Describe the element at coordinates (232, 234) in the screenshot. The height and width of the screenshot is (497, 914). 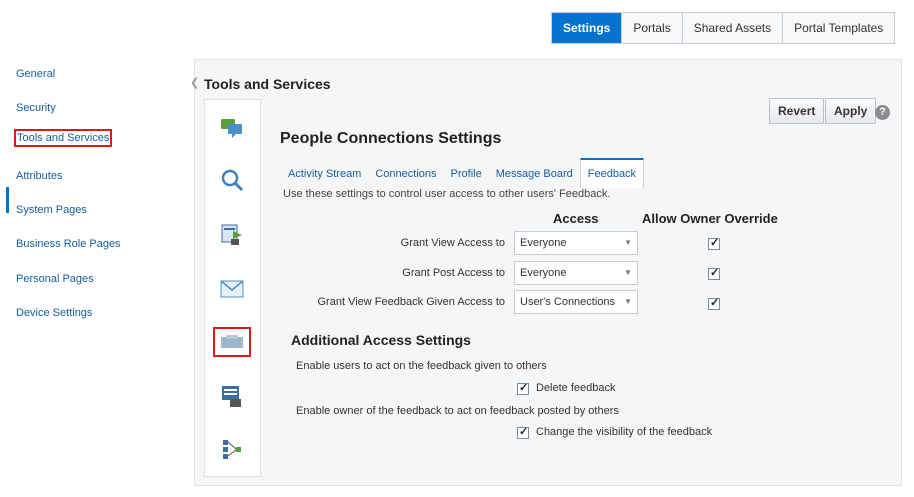
I see `document-transfer-icon` at that location.